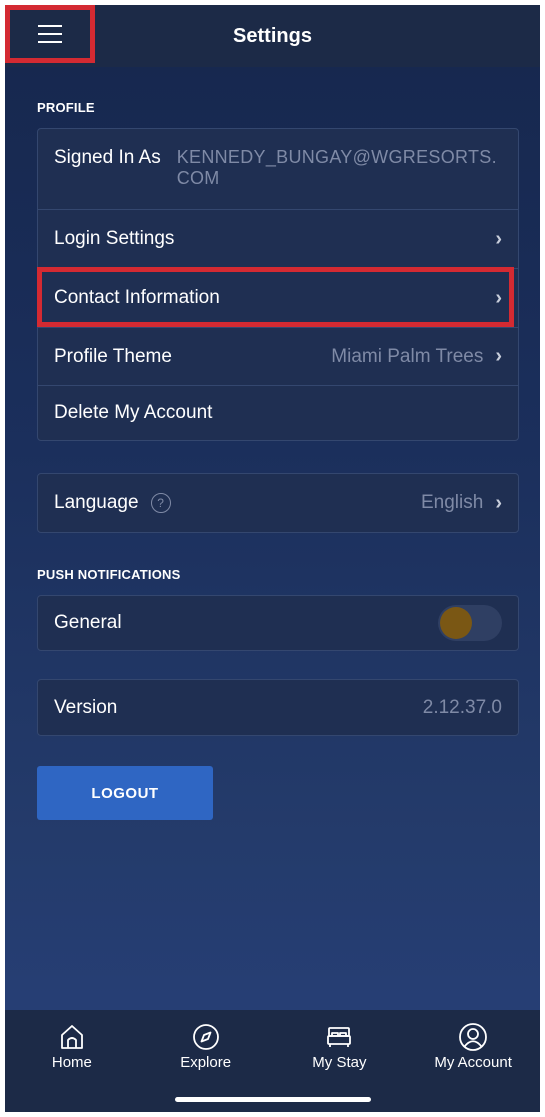 The width and height of the screenshot is (545, 1117). Describe the element at coordinates (125, 793) in the screenshot. I see `logout-button: LOGOUT` at that location.